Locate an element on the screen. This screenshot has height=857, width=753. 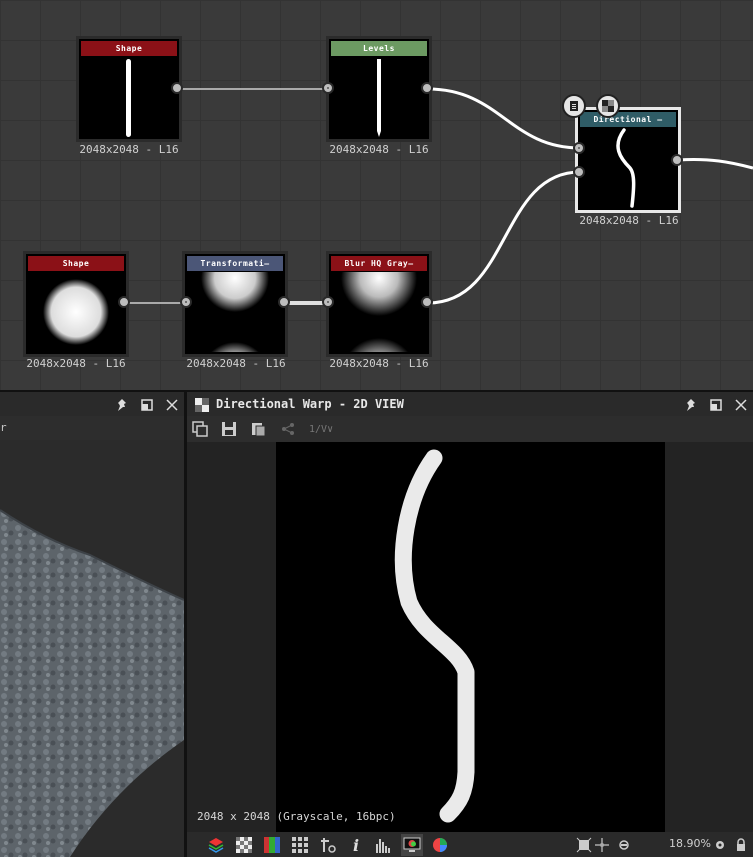
layers-icon is located at coordinates (216, 845).